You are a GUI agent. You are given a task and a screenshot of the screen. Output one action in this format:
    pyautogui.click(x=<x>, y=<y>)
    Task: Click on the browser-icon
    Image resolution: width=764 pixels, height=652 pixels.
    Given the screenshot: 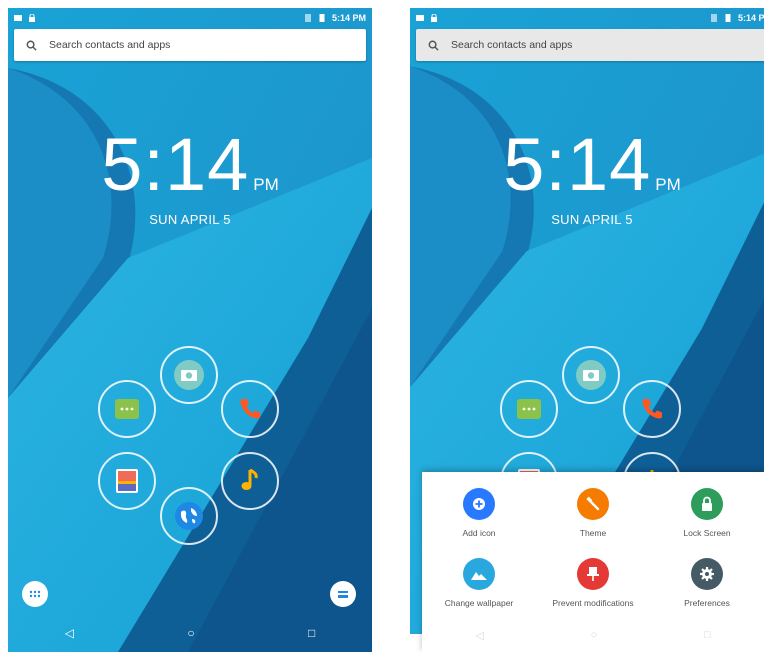 What is the action you would take?
    pyautogui.click(x=189, y=516)
    